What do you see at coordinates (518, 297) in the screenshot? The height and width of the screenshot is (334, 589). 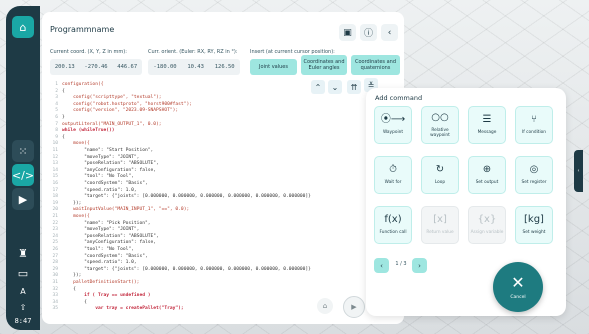 I see `cancel-label: Cancel` at bounding box center [518, 297].